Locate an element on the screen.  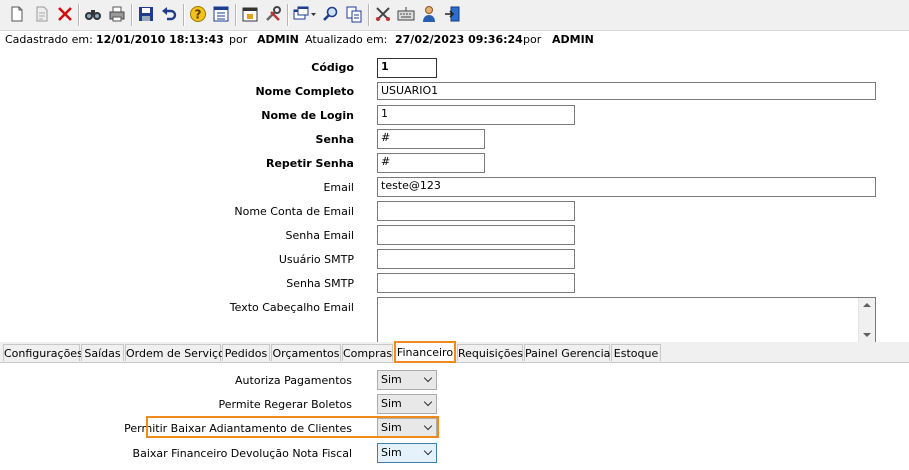
repetir-senha-field: # is located at coordinates (431, 163).